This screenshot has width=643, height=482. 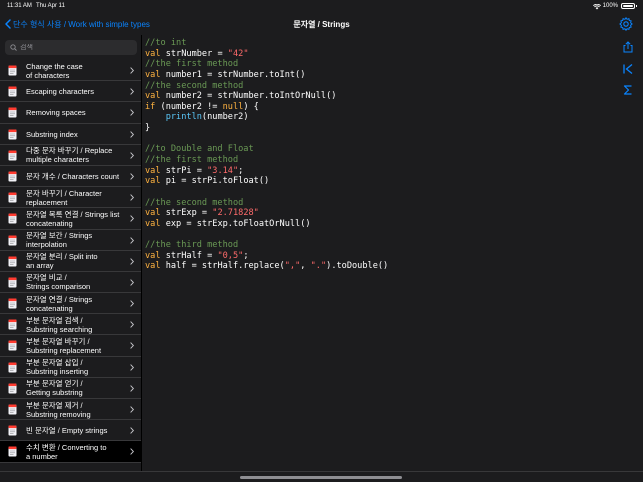 I want to click on code-token: "3.14", so click(x=223, y=170).